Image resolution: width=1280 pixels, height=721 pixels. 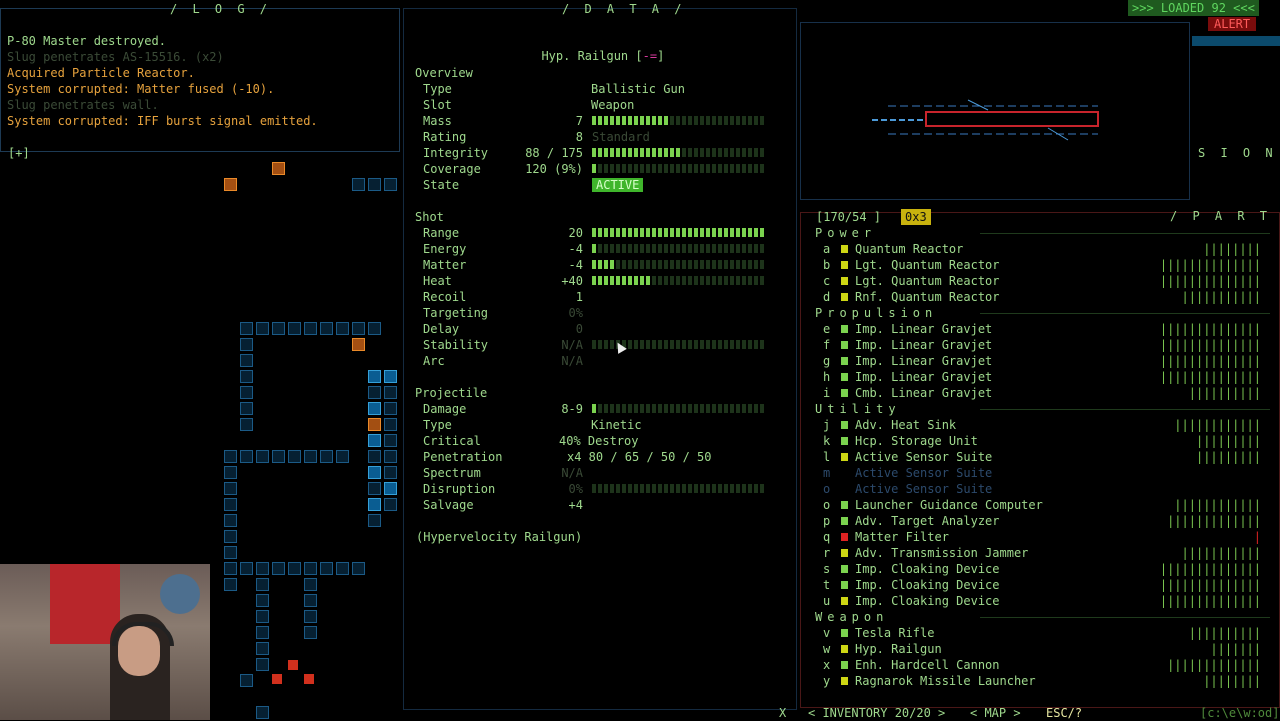 I want to click on log-expand-button: [+], so click(x=19, y=153).